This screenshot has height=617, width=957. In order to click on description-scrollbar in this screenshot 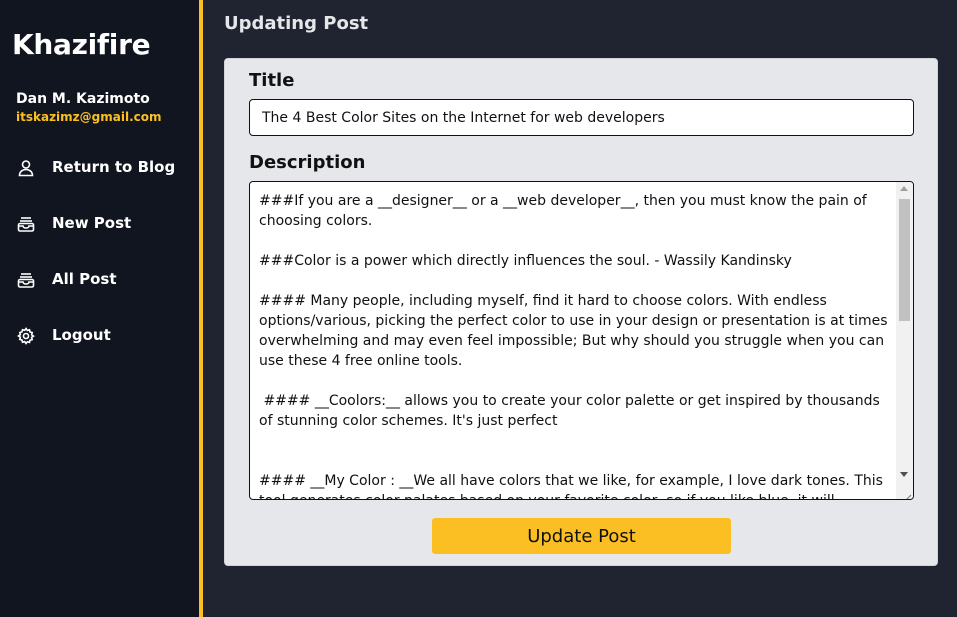, I will do `click(904, 340)`.